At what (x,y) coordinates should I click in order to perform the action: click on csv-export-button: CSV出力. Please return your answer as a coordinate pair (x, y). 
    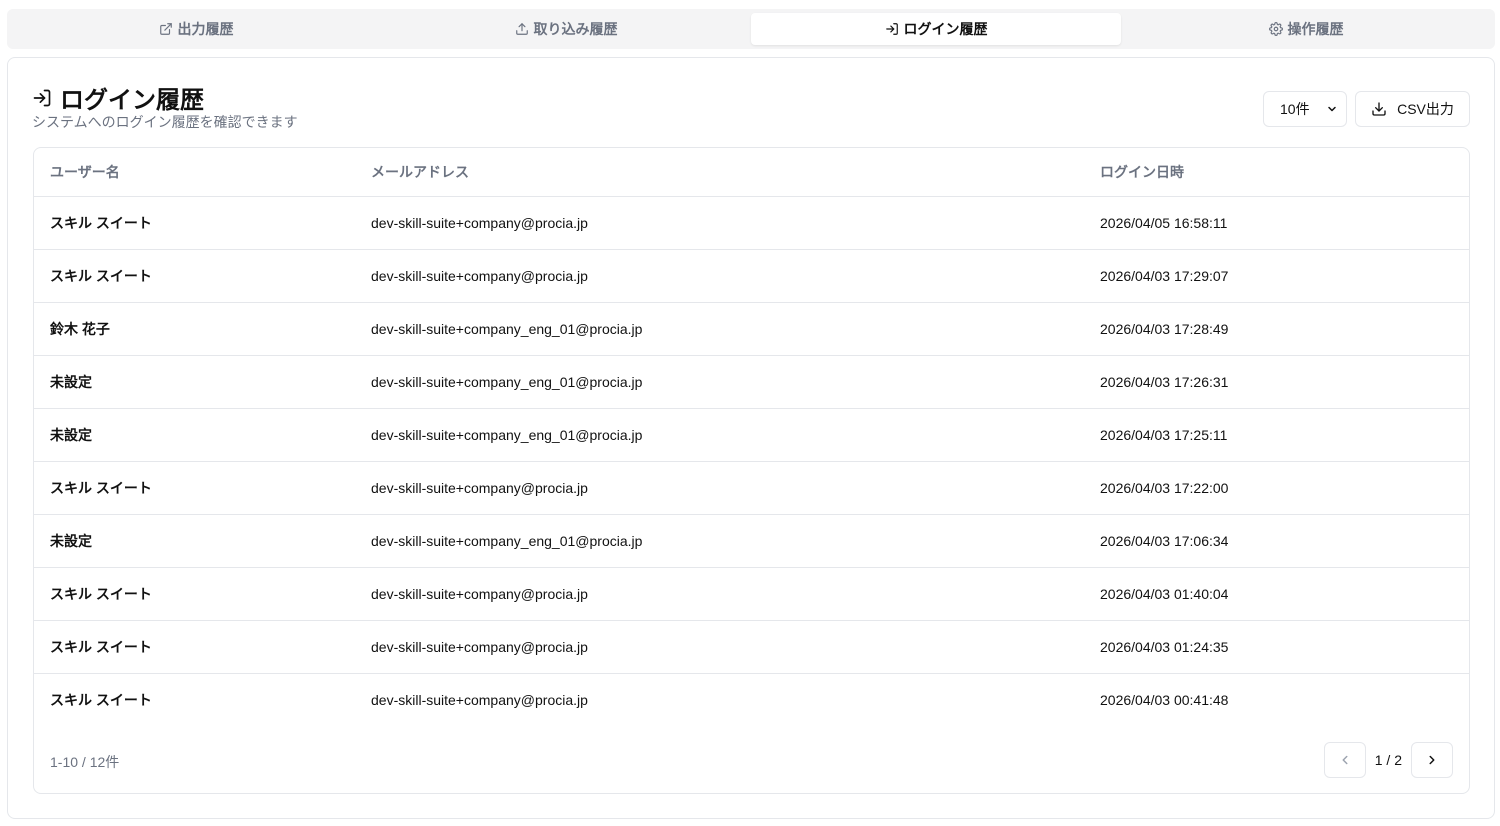
    Looking at the image, I should click on (1412, 109).